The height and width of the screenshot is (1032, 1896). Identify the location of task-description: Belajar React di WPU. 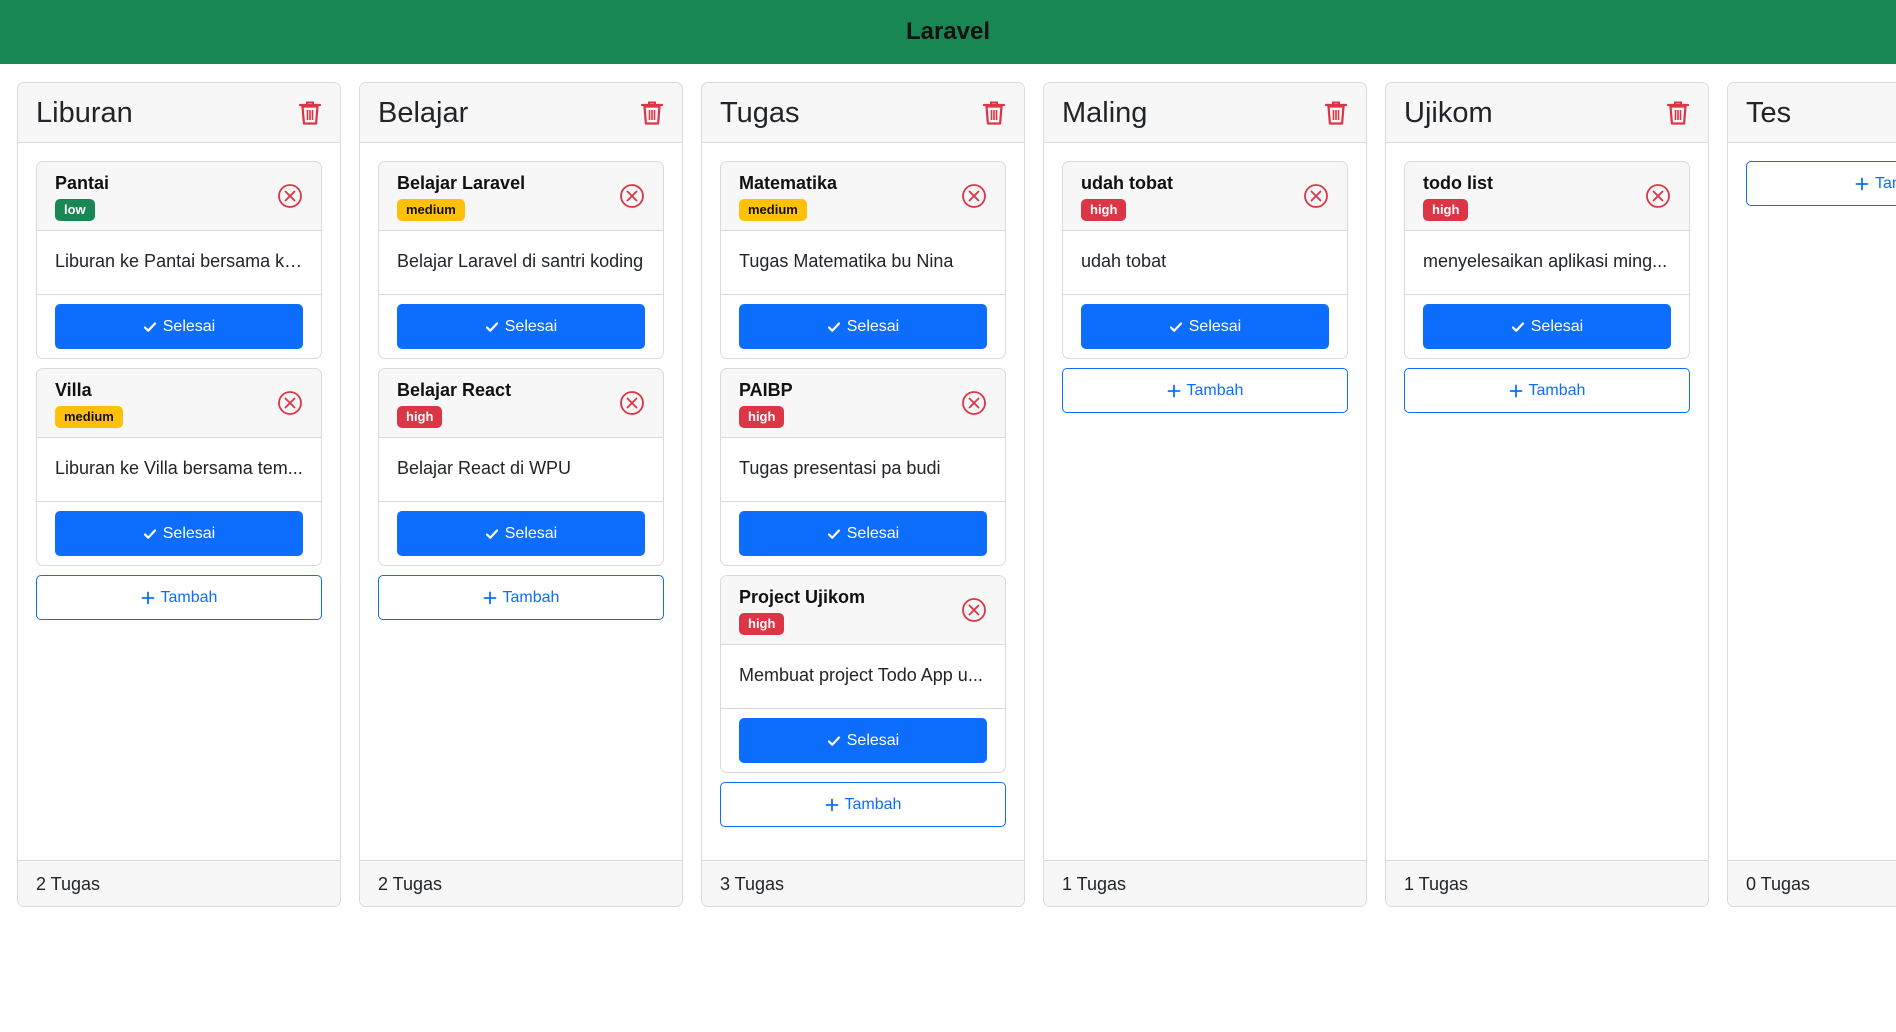
(484, 468).